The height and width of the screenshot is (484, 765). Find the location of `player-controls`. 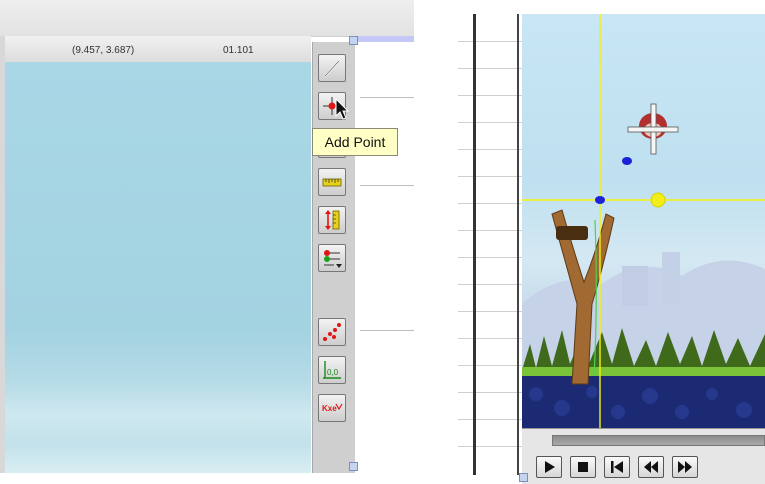

player-controls is located at coordinates (643, 456).